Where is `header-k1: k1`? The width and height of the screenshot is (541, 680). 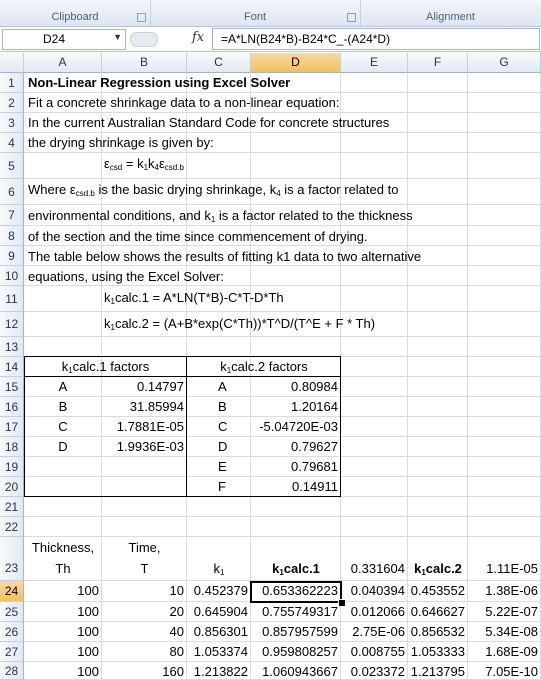
header-k1: k1 is located at coordinates (219, 569).